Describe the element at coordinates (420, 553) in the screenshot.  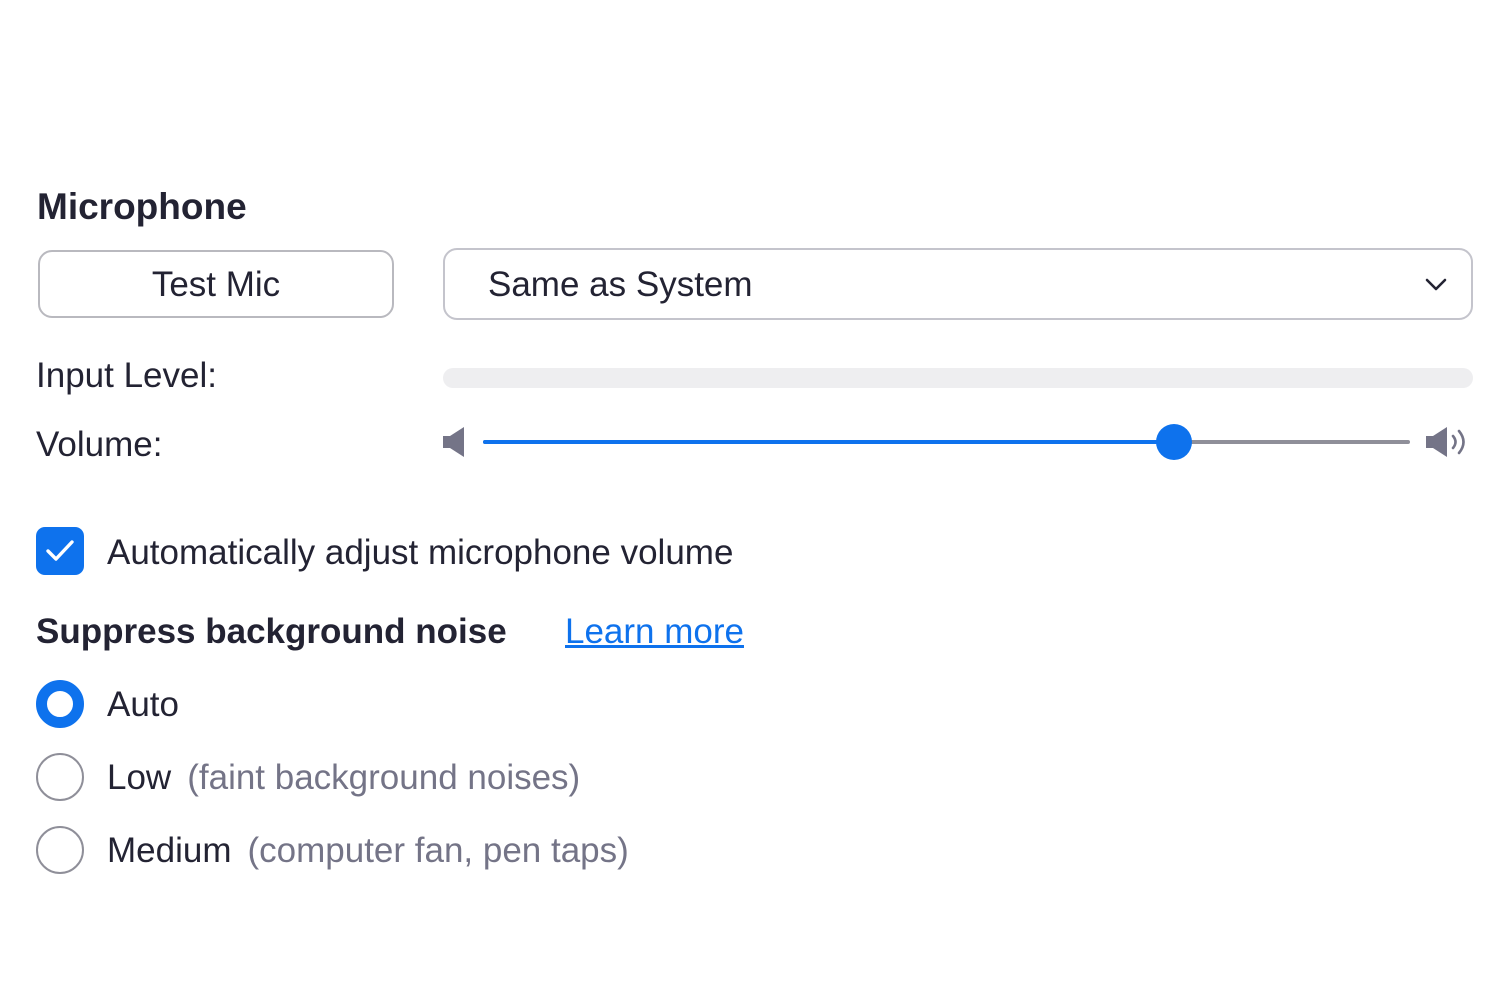
I see `auto-adjust-label: Automatically adjust microphone volume` at that location.